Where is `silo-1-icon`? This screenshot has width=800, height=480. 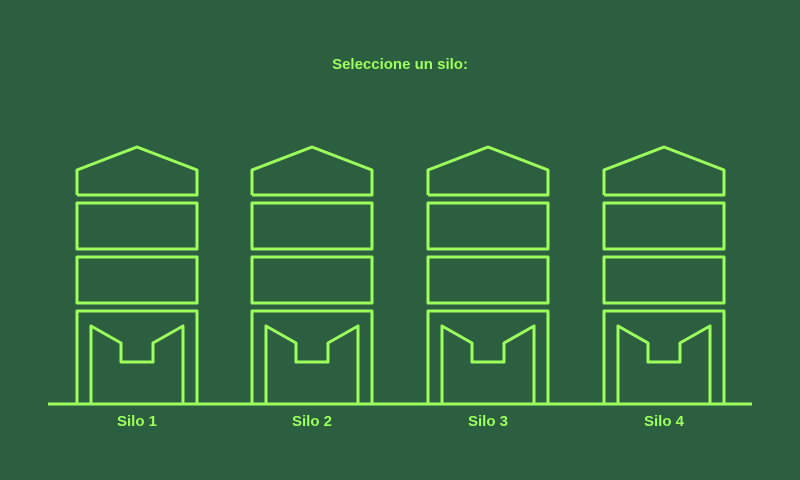
silo-1-icon is located at coordinates (137, 274).